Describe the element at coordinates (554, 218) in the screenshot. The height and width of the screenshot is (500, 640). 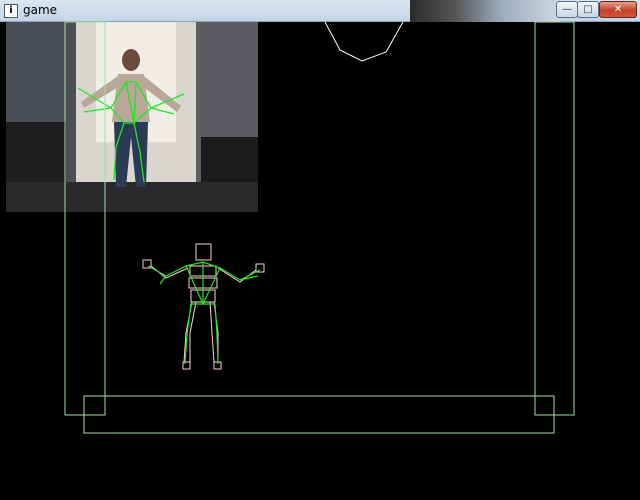
I see `right-pillar` at that location.